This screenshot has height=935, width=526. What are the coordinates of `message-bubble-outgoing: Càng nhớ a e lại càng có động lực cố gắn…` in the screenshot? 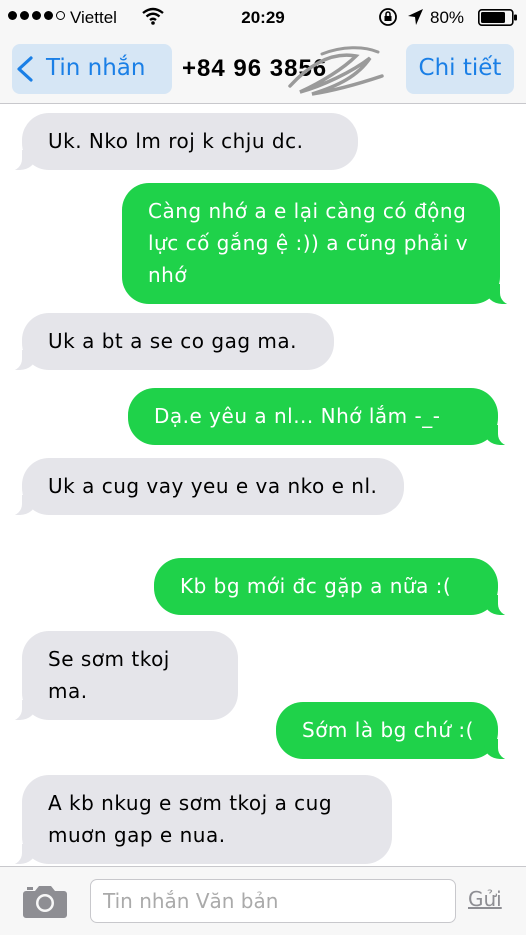 It's located at (317, 244).